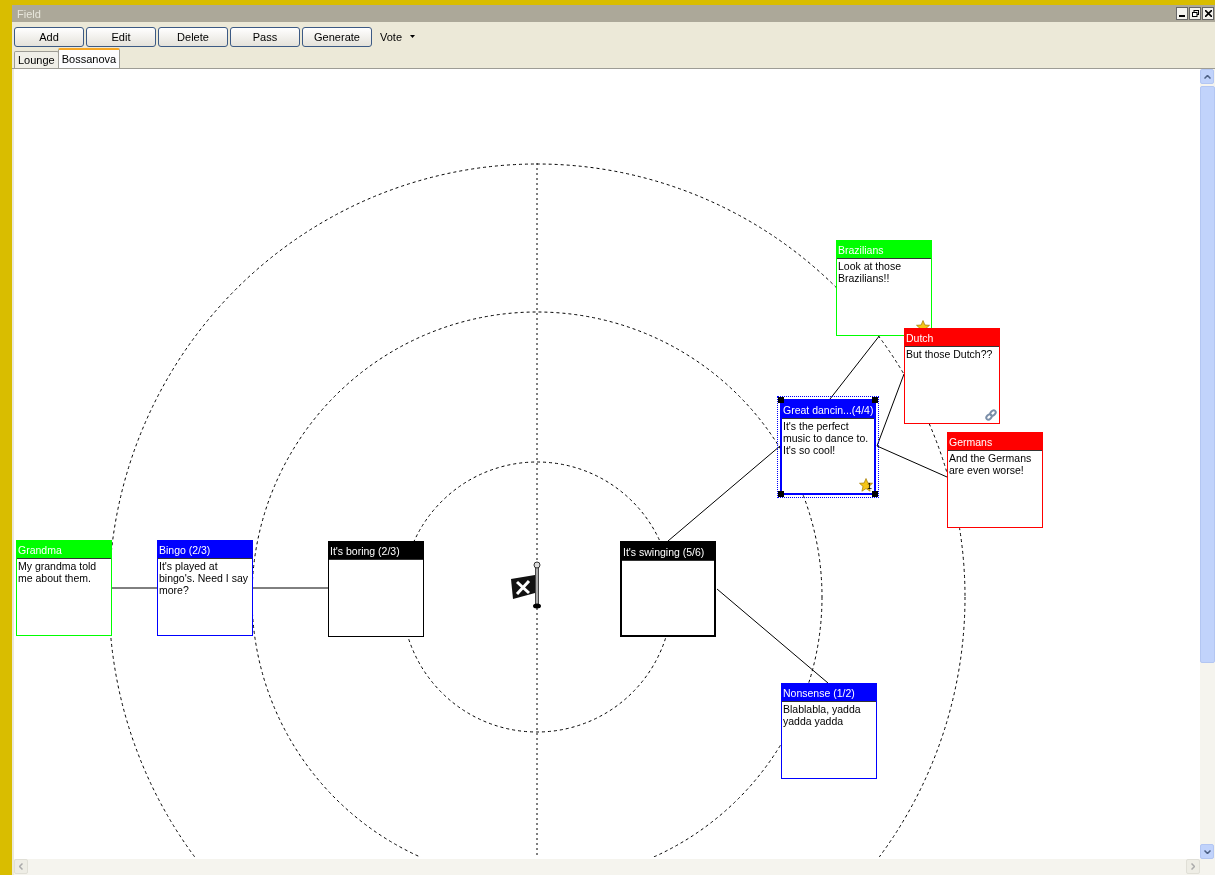 The height and width of the screenshot is (875, 1215). What do you see at coordinates (193, 36) in the screenshot?
I see `toolbar-button: Delete` at bounding box center [193, 36].